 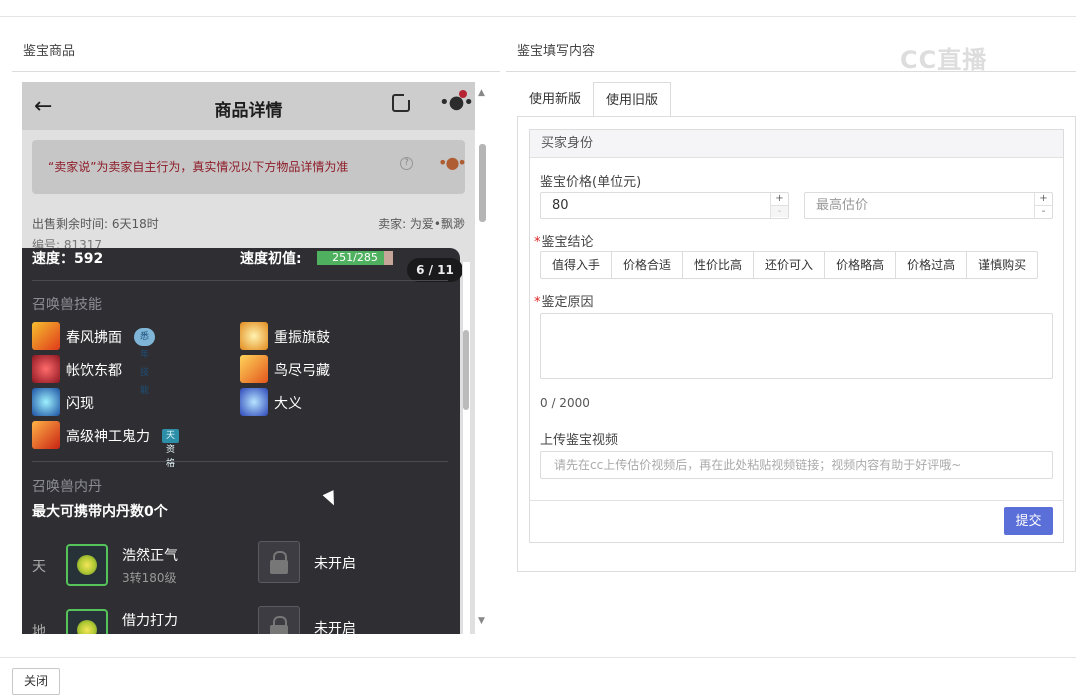 I want to click on submit-button: 提交, so click(x=1028, y=521).